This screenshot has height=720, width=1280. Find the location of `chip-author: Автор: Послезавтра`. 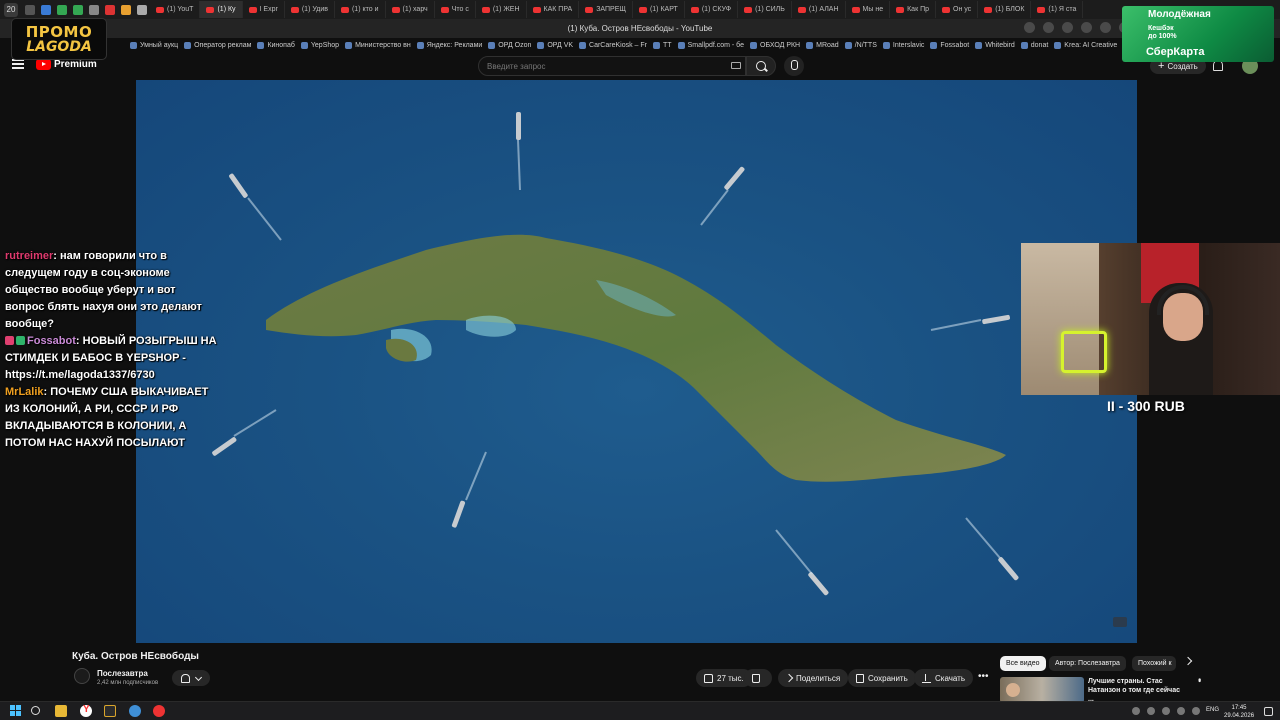

chip-author: Автор: Послезавтра is located at coordinates (1087, 663).